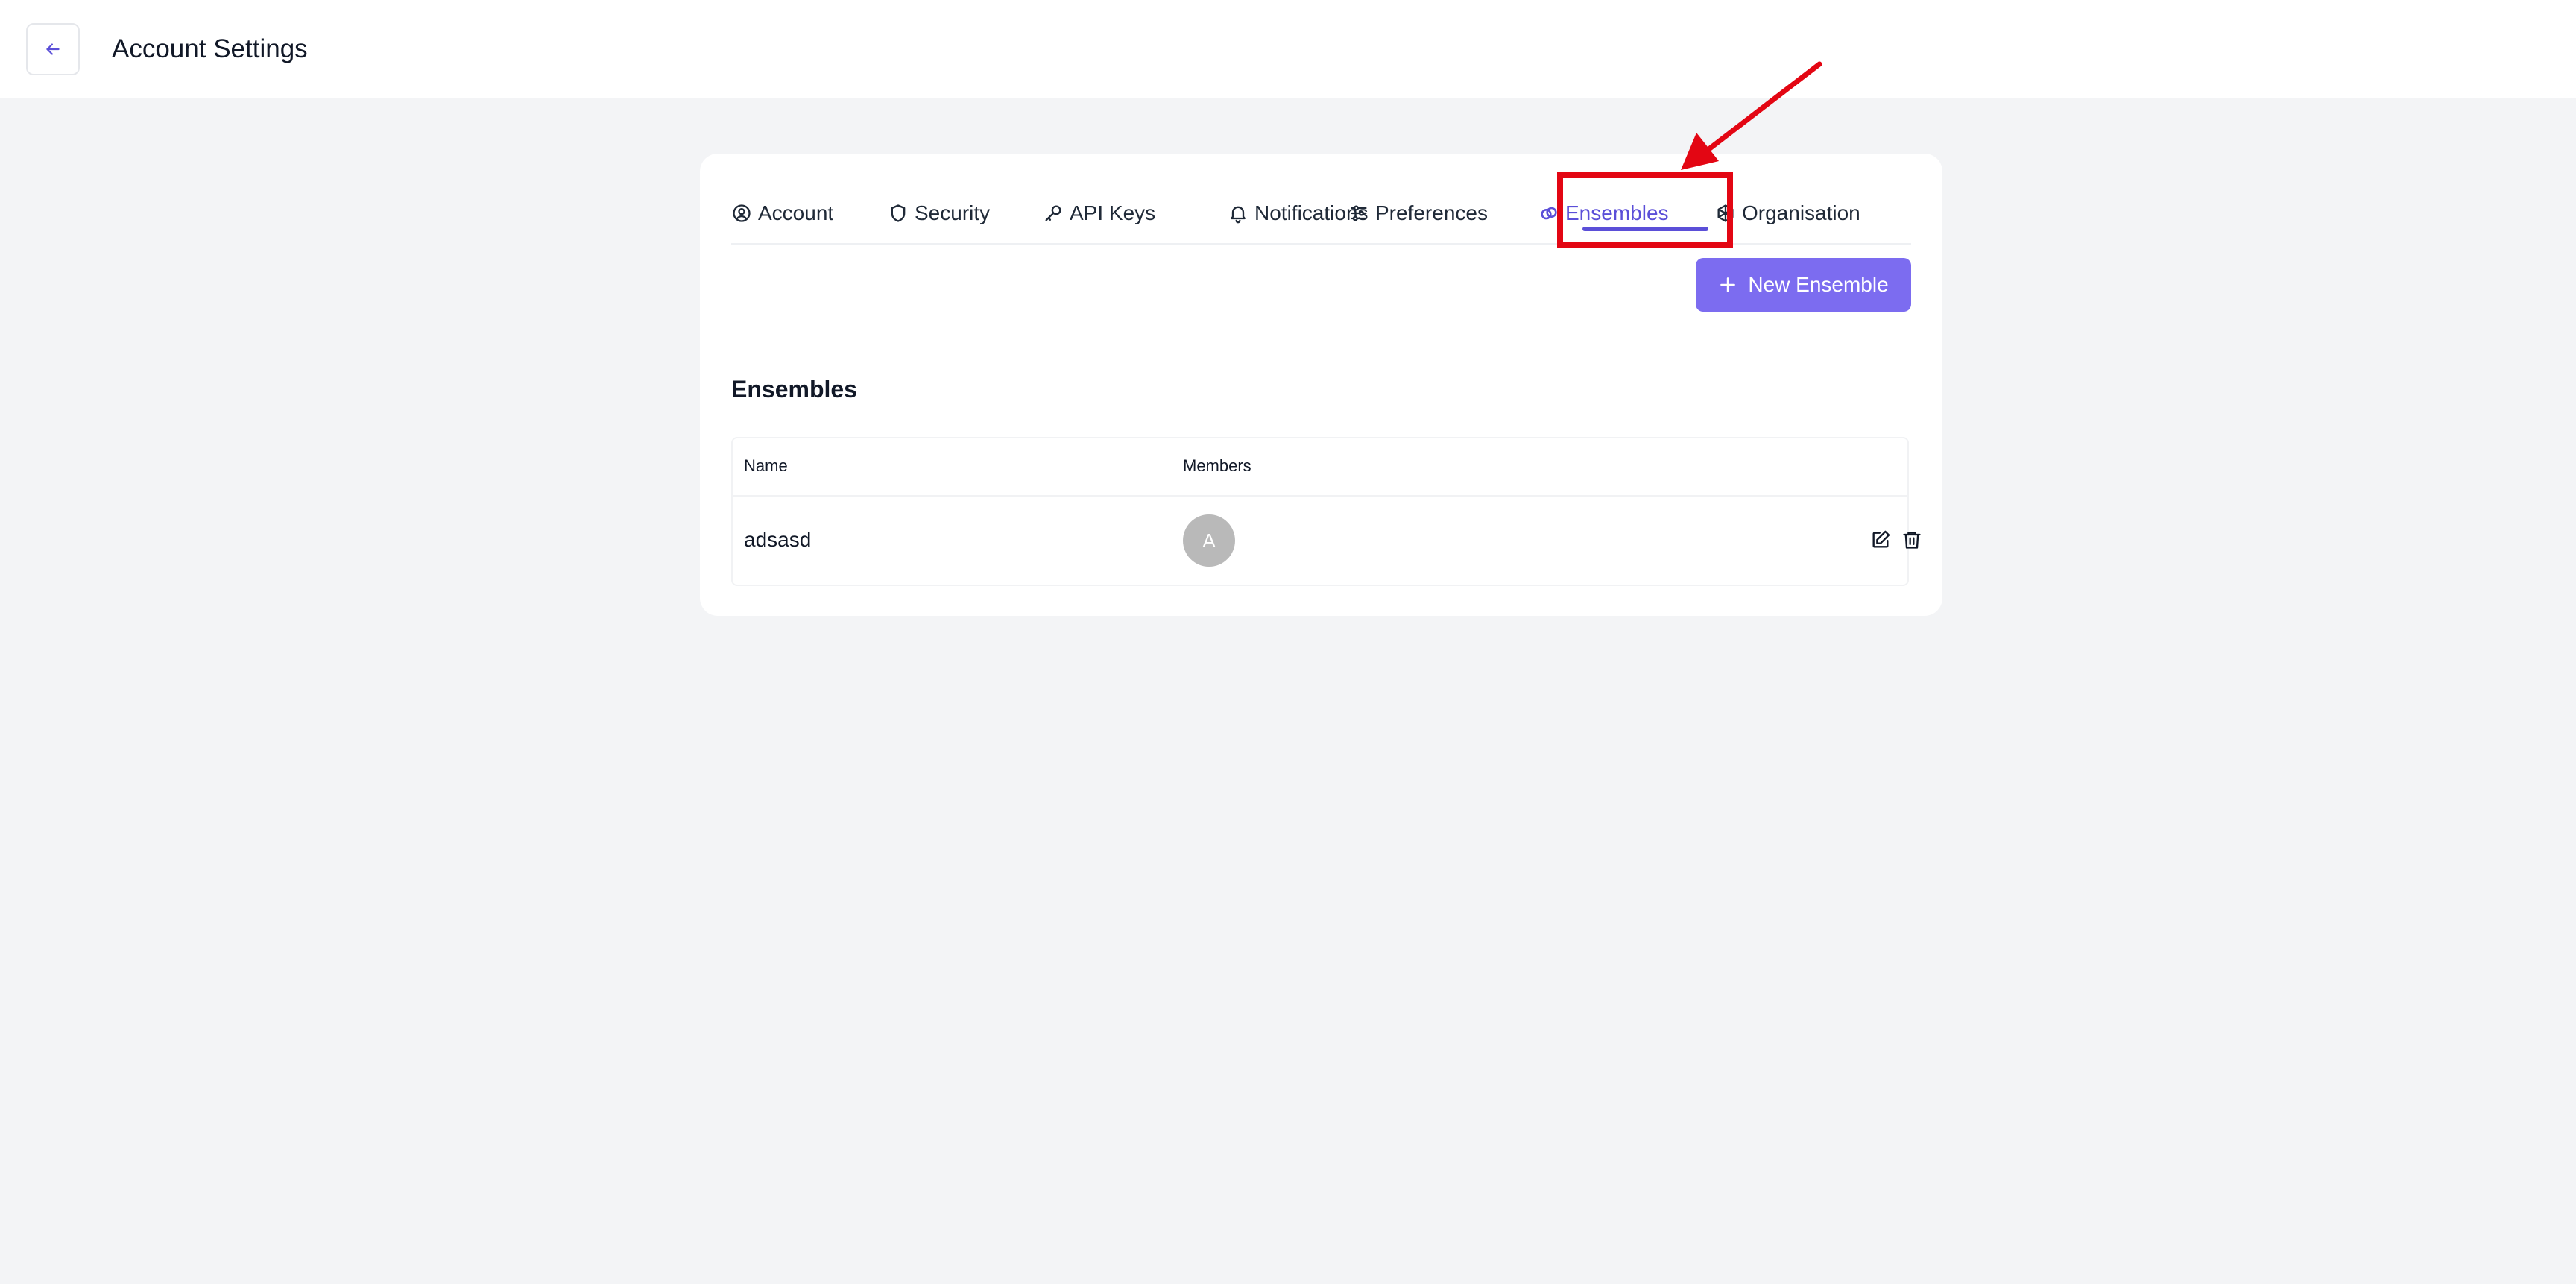  Describe the element at coordinates (898, 213) in the screenshot. I see `shield-icon` at that location.